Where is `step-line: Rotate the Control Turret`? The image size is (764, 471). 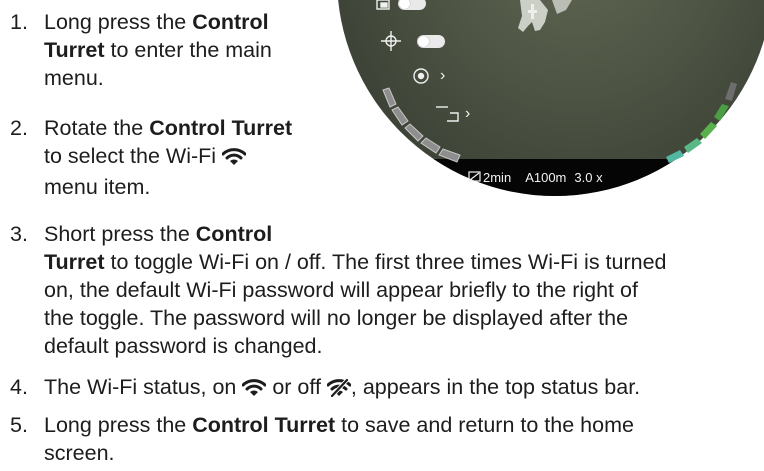 step-line: Rotate the Control Turret is located at coordinates (168, 128).